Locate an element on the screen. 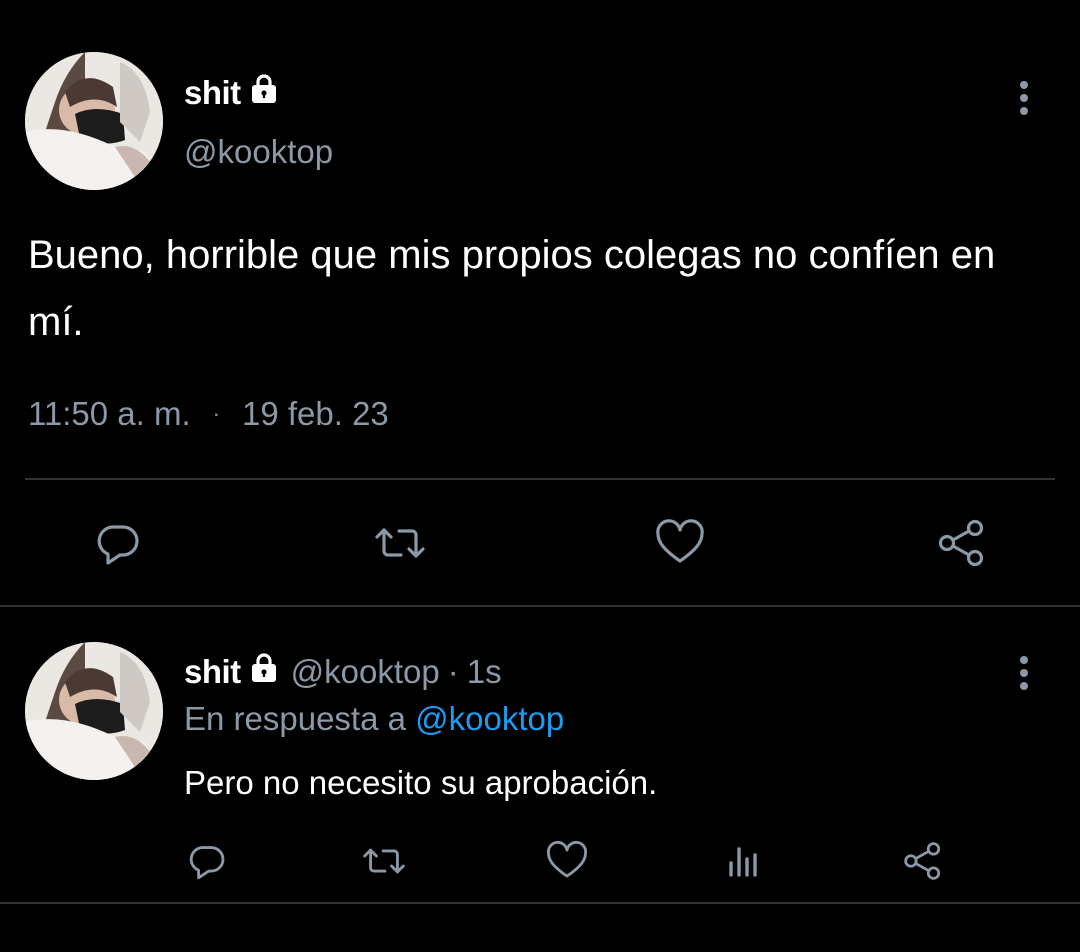 The image size is (1080, 952). analytics-button is located at coordinates (743, 861).